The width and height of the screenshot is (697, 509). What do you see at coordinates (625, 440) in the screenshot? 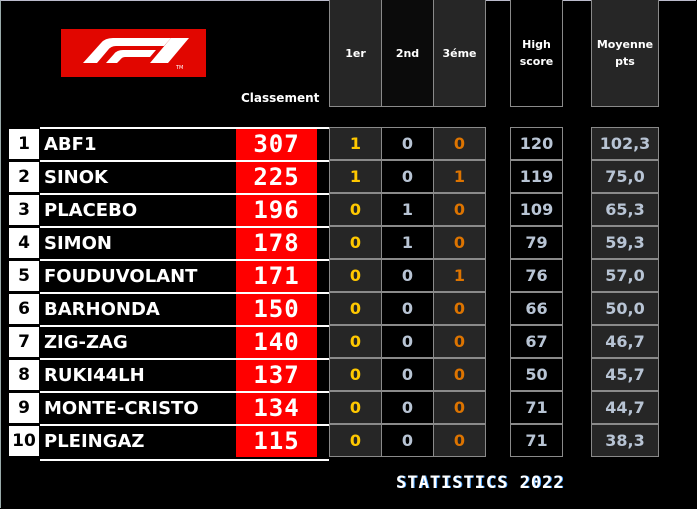
I see `average-points: 38,3` at bounding box center [625, 440].